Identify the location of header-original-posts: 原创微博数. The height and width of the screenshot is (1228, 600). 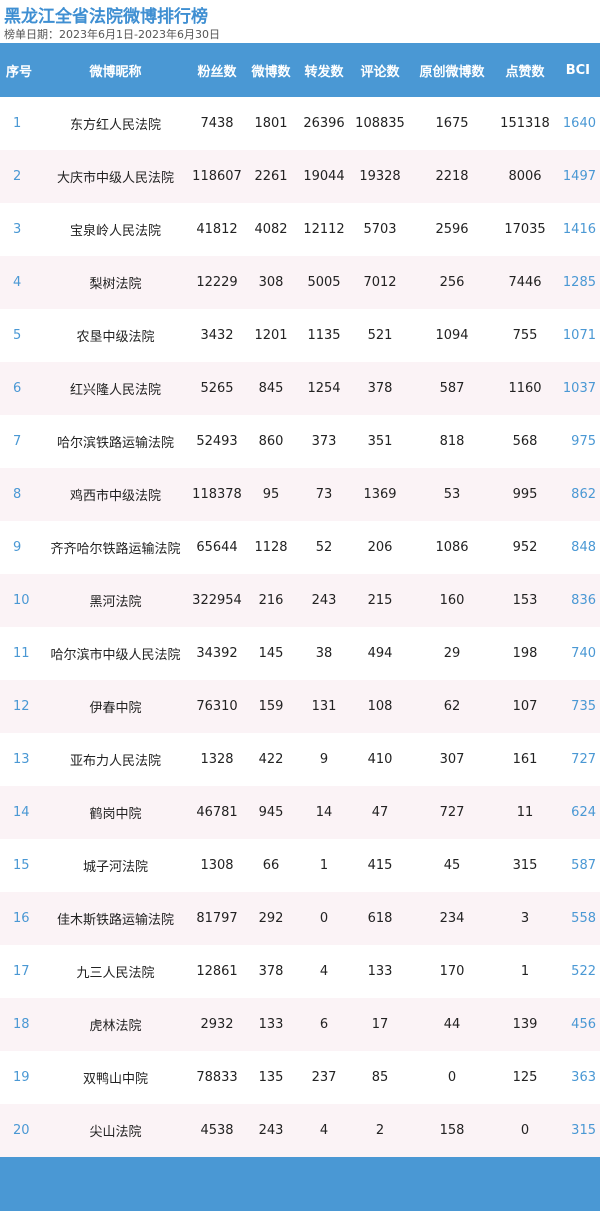
(452, 72).